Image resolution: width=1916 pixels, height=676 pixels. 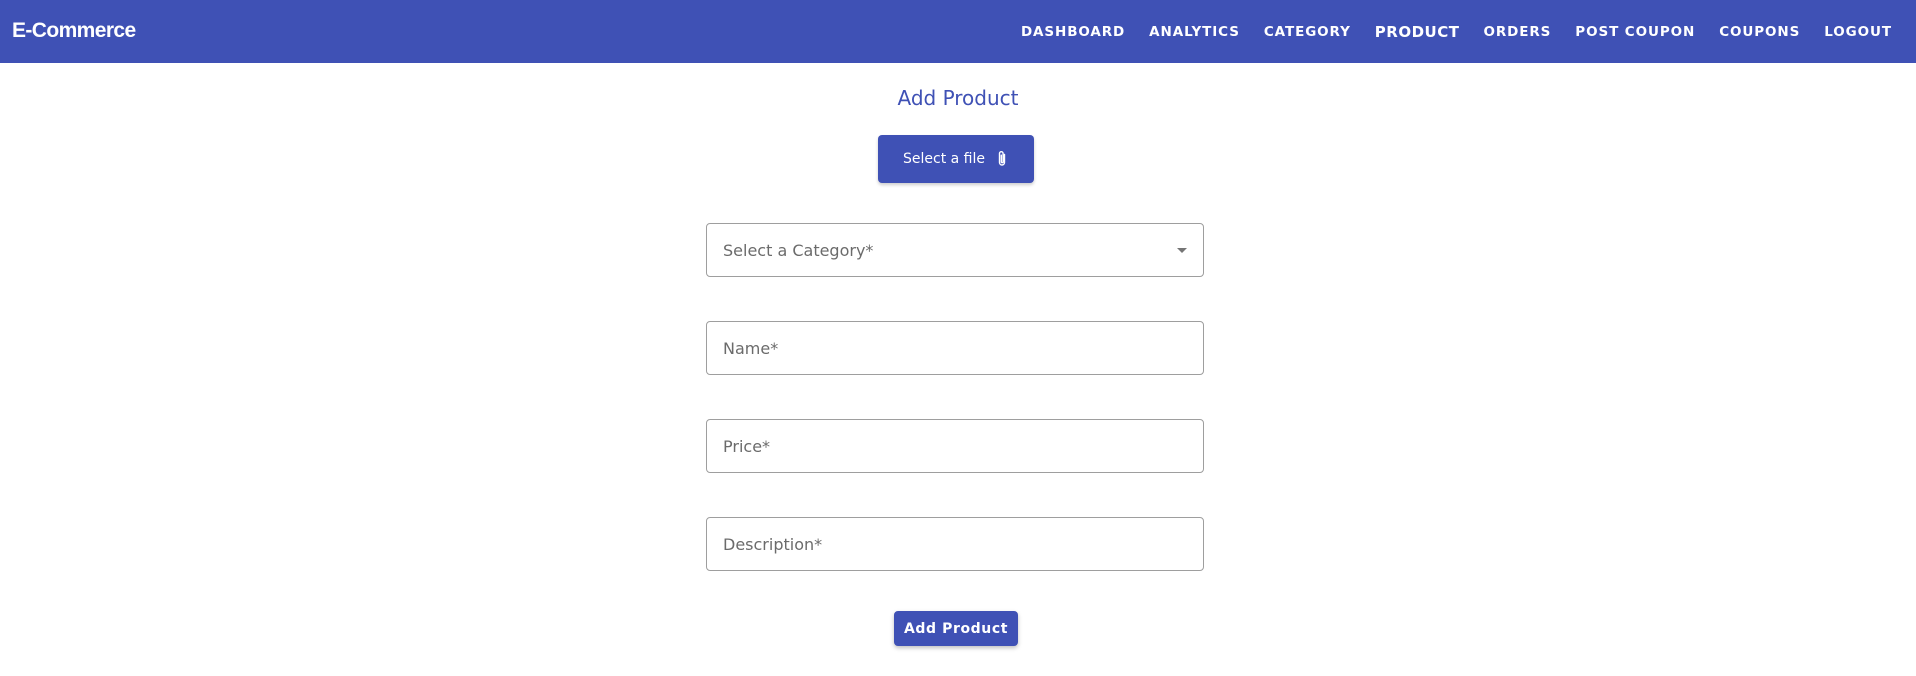 I want to click on price-input-placeholder: Price*, so click(x=747, y=446).